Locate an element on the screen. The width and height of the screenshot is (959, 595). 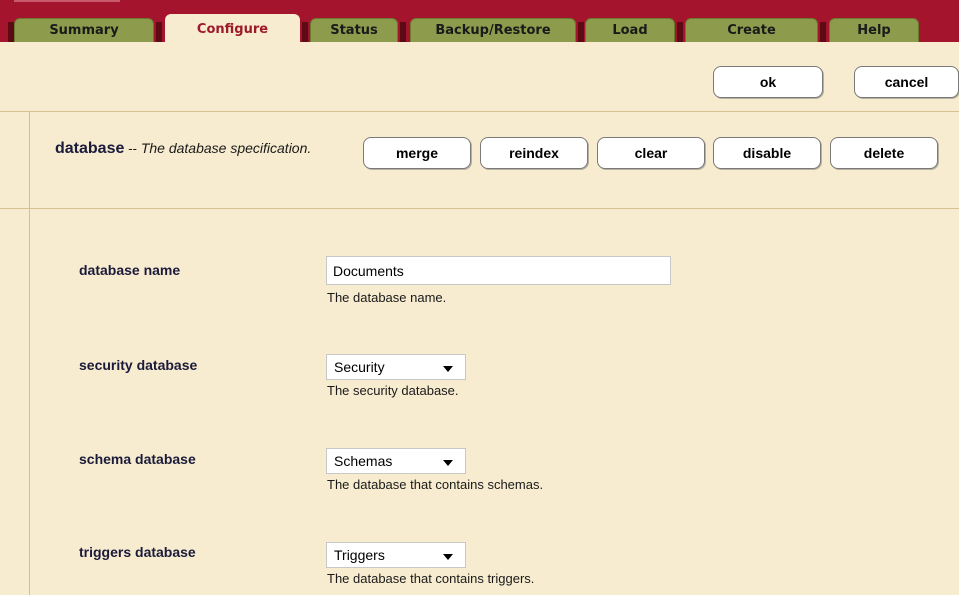
disable-button: disable is located at coordinates (767, 153).